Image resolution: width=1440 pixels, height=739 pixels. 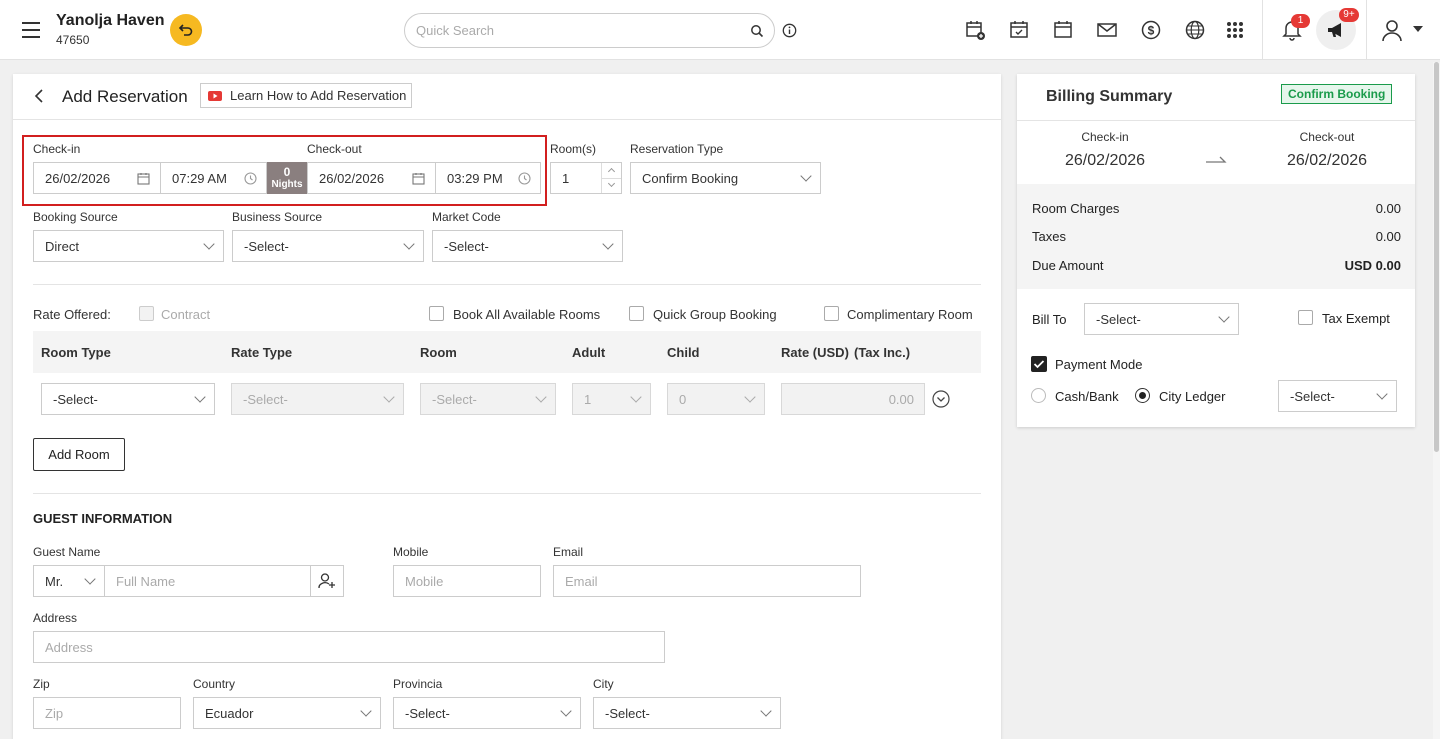 I want to click on business-source-select: -Select-, so click(x=328, y=246).